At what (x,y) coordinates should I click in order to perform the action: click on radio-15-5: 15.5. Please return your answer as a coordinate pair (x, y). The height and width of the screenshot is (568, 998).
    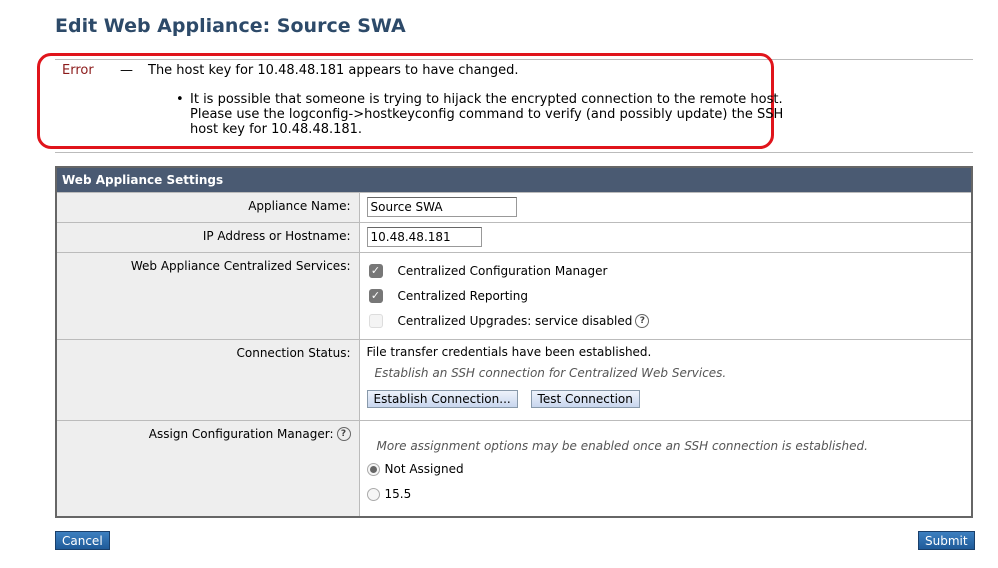
    Looking at the image, I should click on (665, 494).